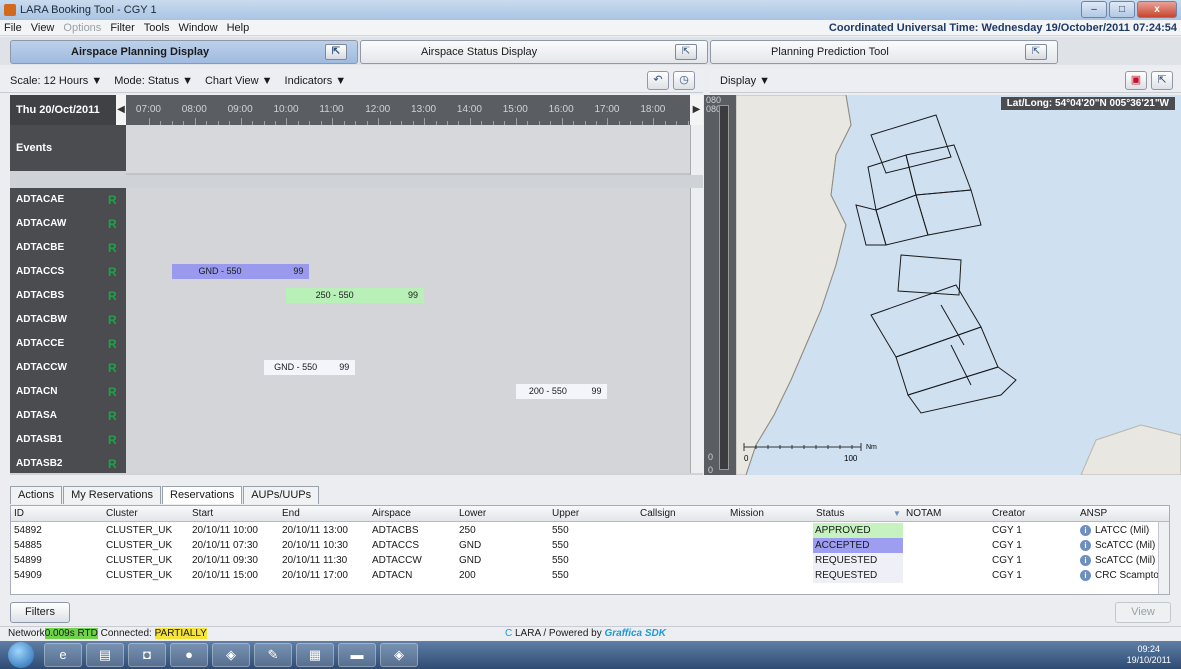 The image size is (1181, 669). What do you see at coordinates (391, 514) in the screenshot?
I see `column-header-airspace: Airspace` at bounding box center [391, 514].